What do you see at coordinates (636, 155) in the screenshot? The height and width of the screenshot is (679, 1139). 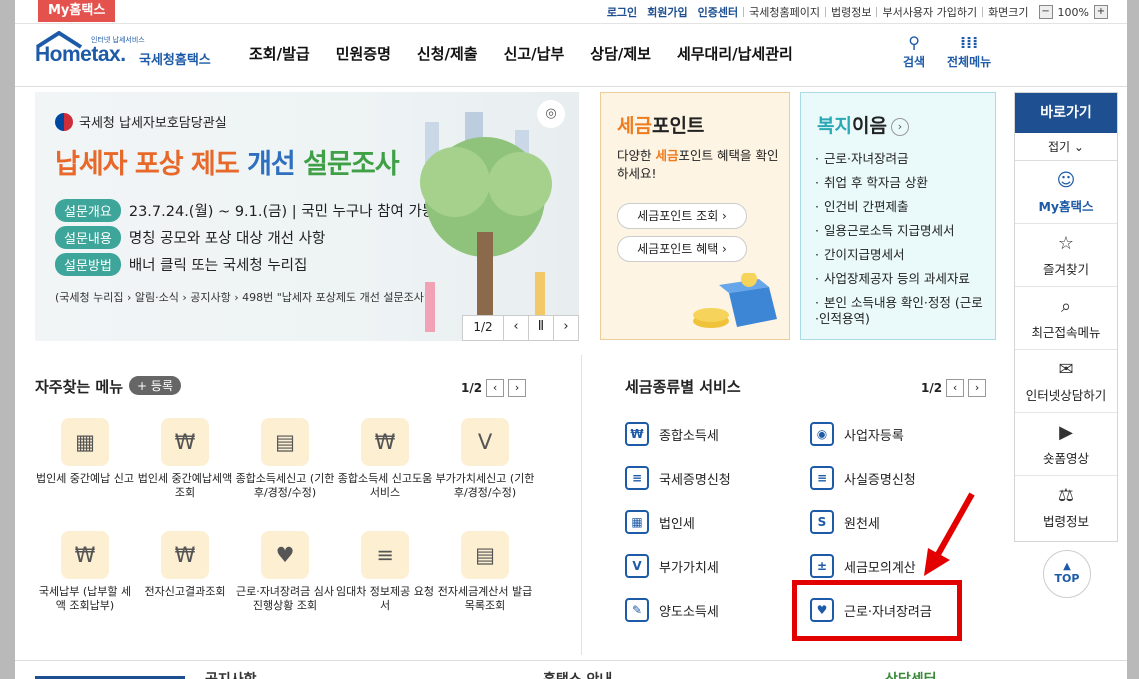 I see `desc-part: 다양한` at bounding box center [636, 155].